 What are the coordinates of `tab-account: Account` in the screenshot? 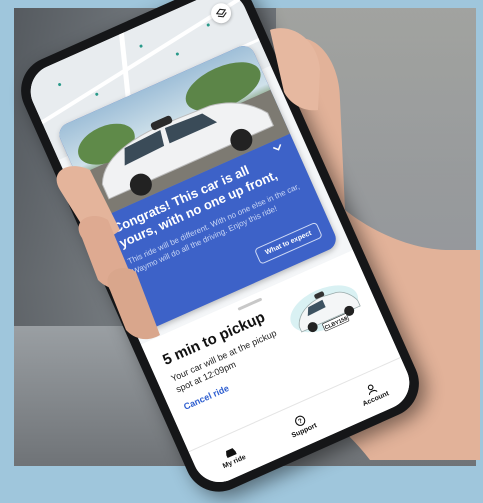 It's located at (373, 393).